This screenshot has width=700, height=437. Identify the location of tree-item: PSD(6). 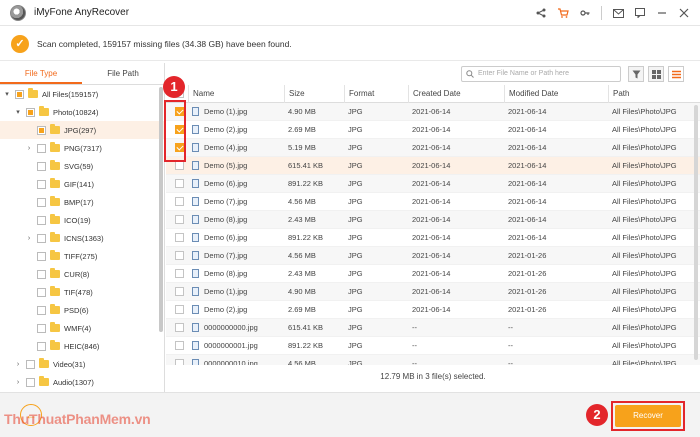
(82, 310).